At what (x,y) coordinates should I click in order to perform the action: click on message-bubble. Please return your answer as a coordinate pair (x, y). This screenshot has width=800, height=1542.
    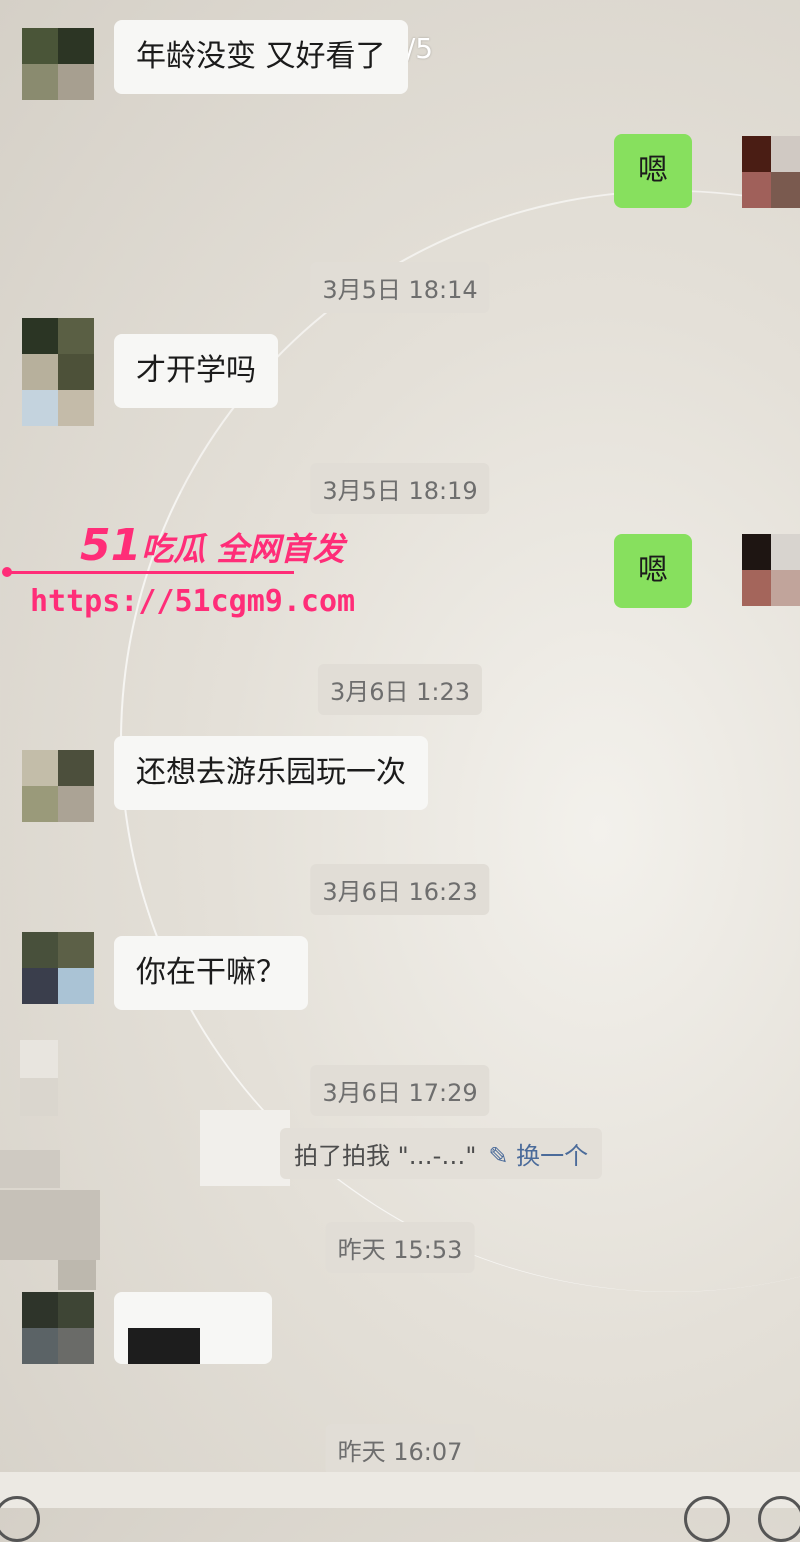
    Looking at the image, I should click on (193, 1328).